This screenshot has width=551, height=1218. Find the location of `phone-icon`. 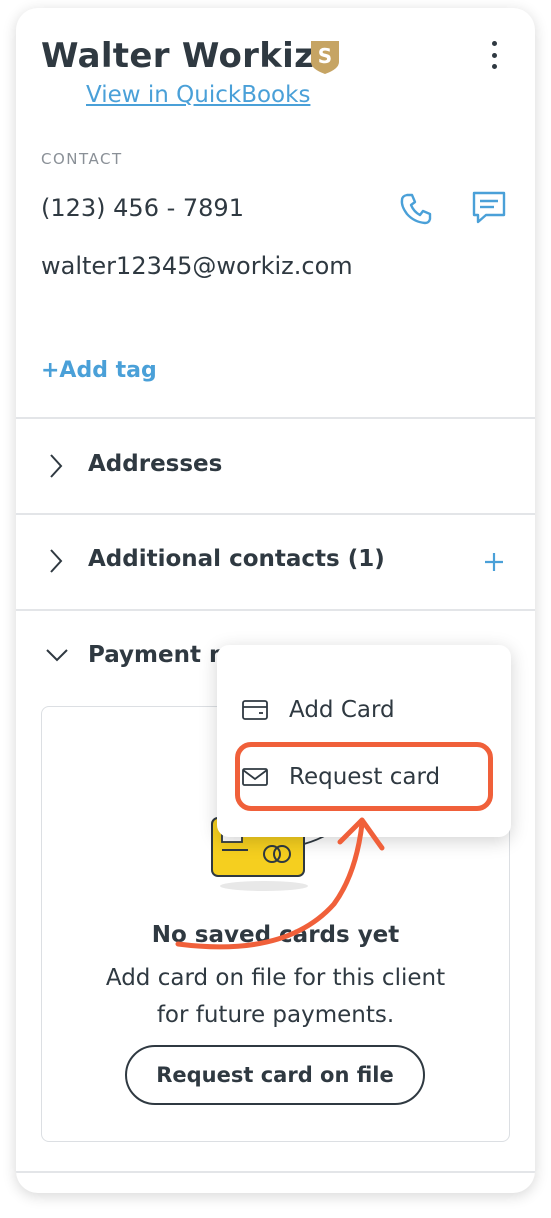

phone-icon is located at coordinates (416, 209).